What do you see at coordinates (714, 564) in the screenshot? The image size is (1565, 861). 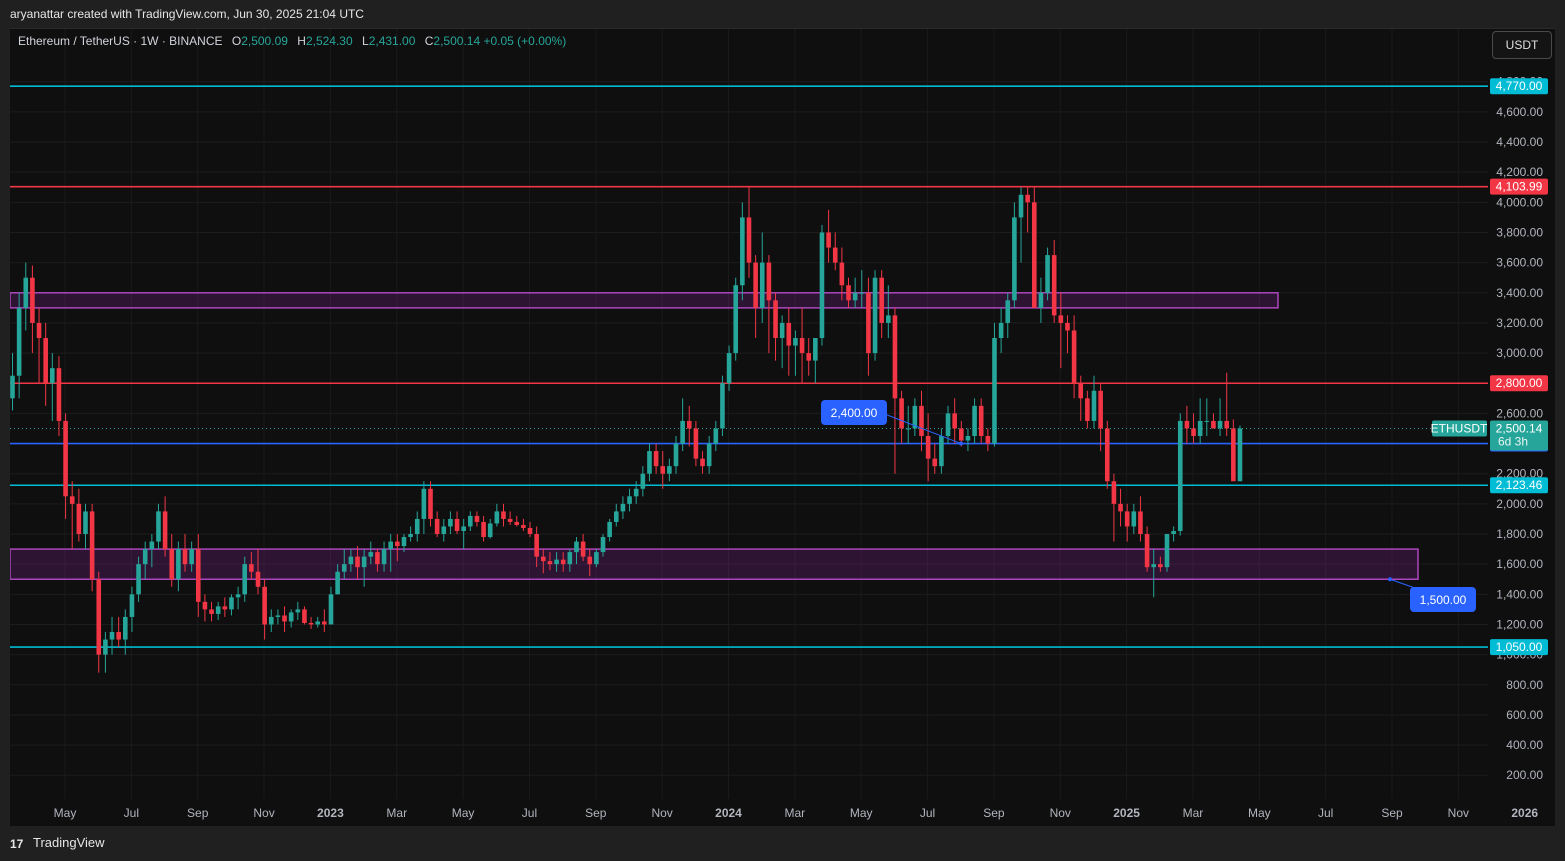 I see `support-zone` at bounding box center [714, 564].